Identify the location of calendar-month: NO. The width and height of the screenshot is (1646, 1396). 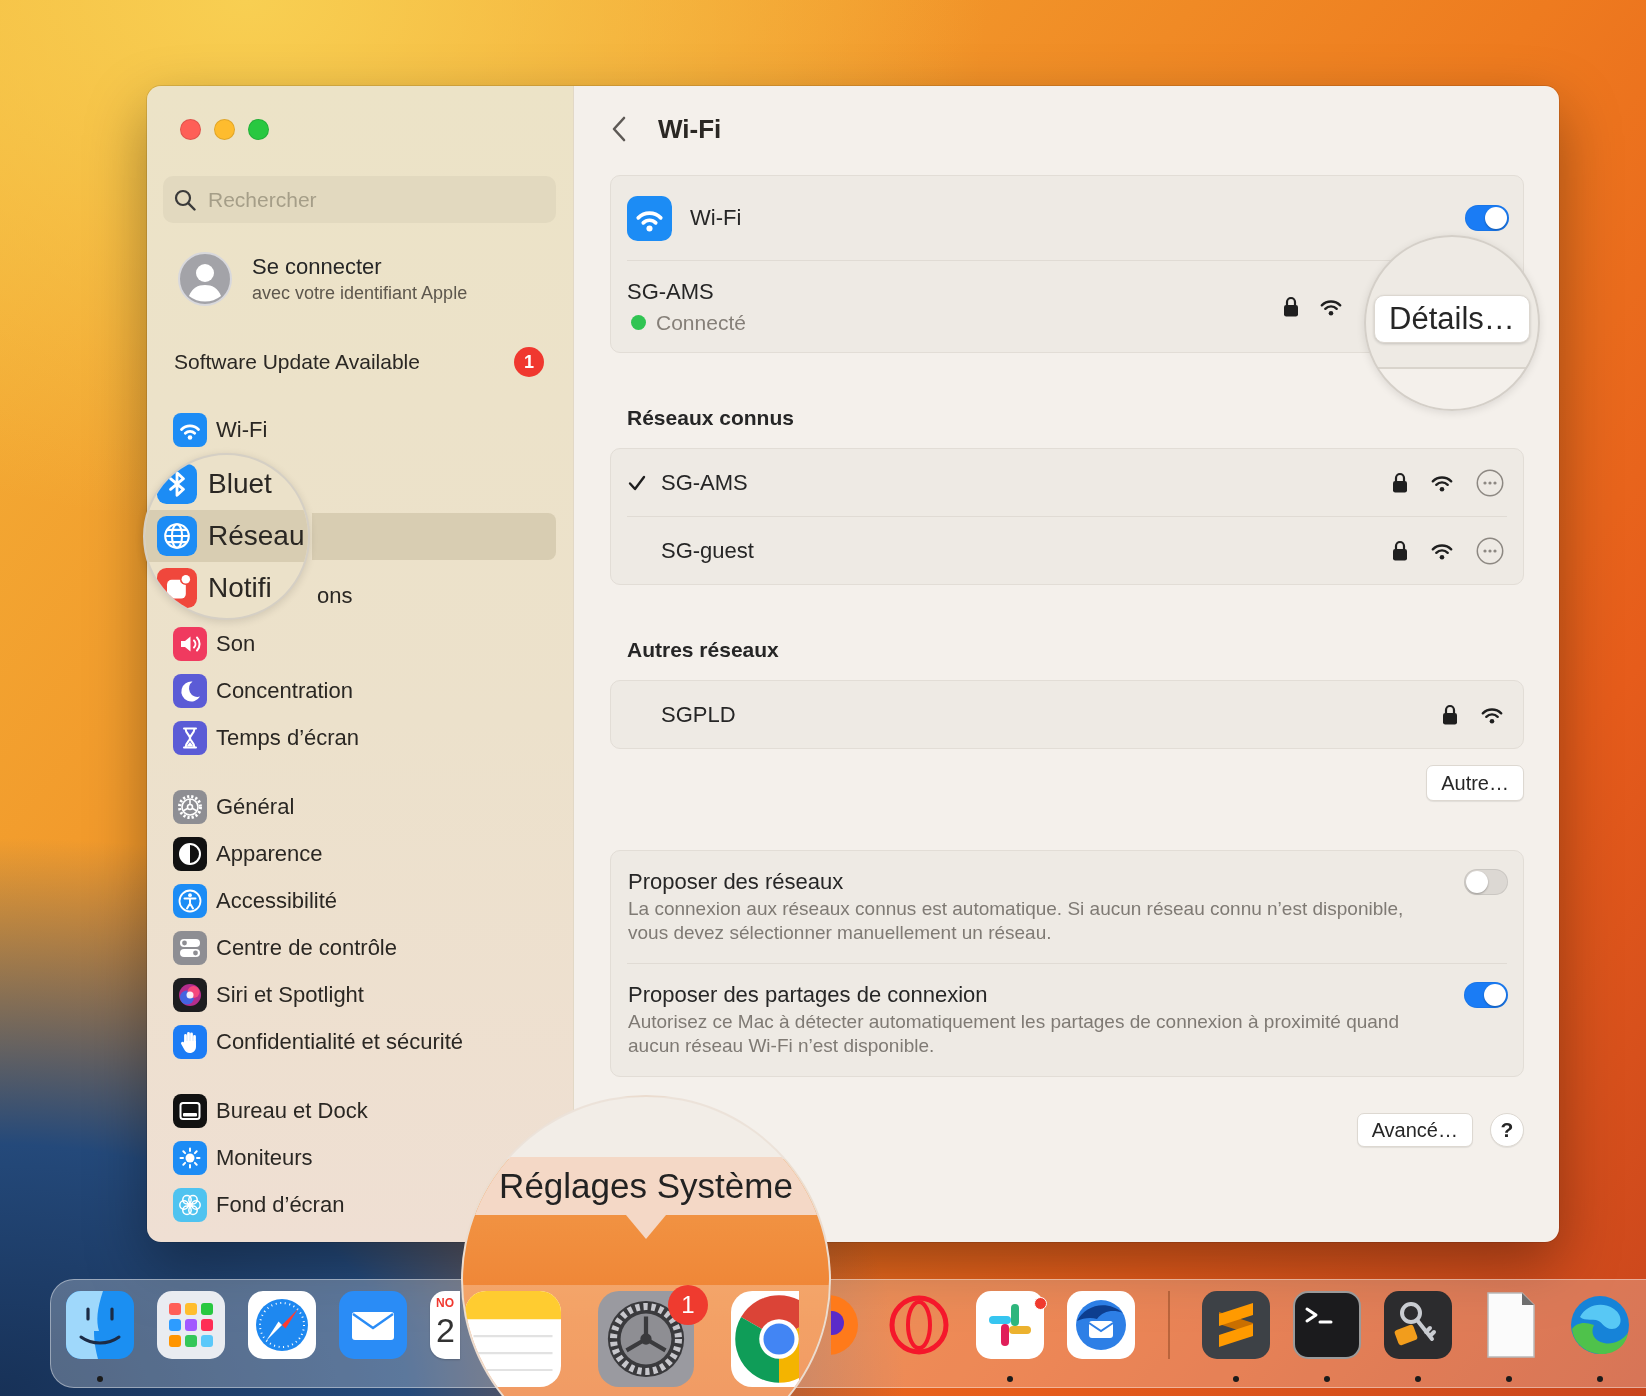
(445, 1303).